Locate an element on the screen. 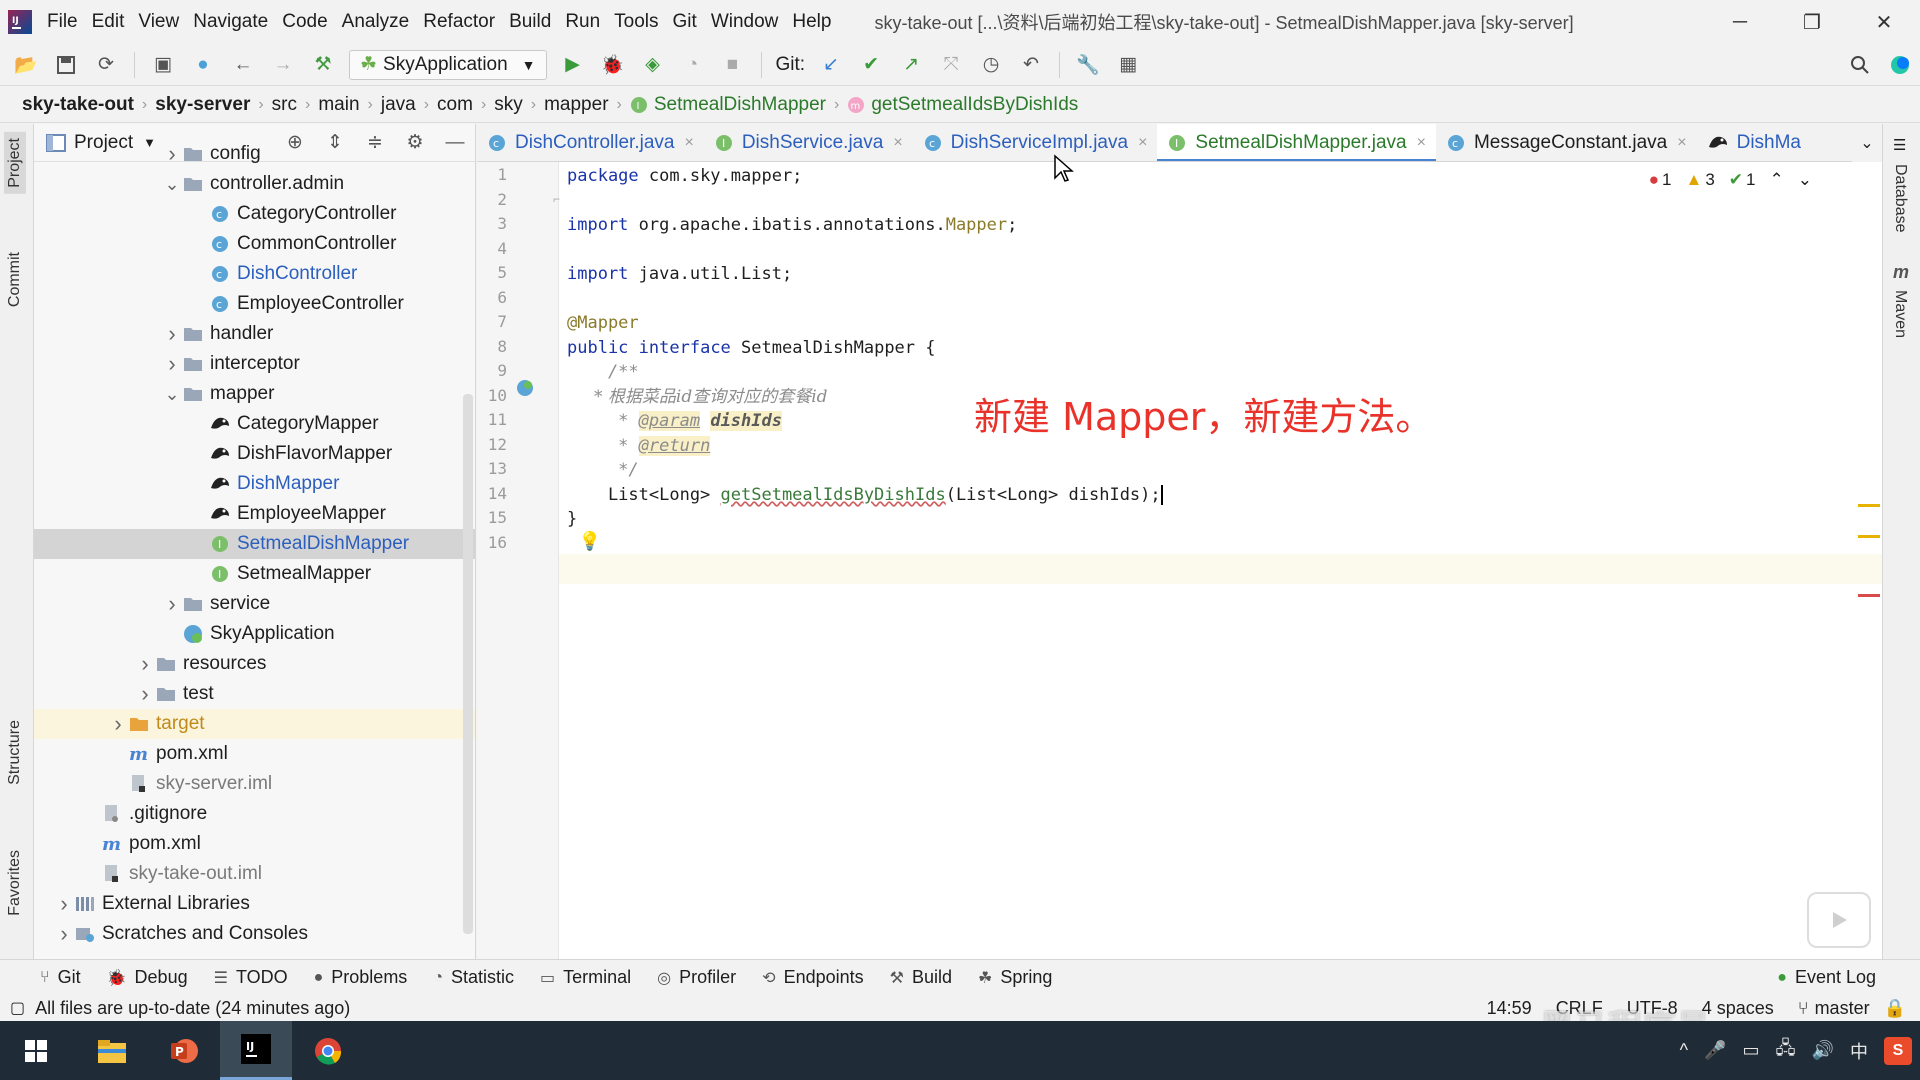 This screenshot has height=1080, width=1920. tree-item: c CommonController is located at coordinates (254, 244).